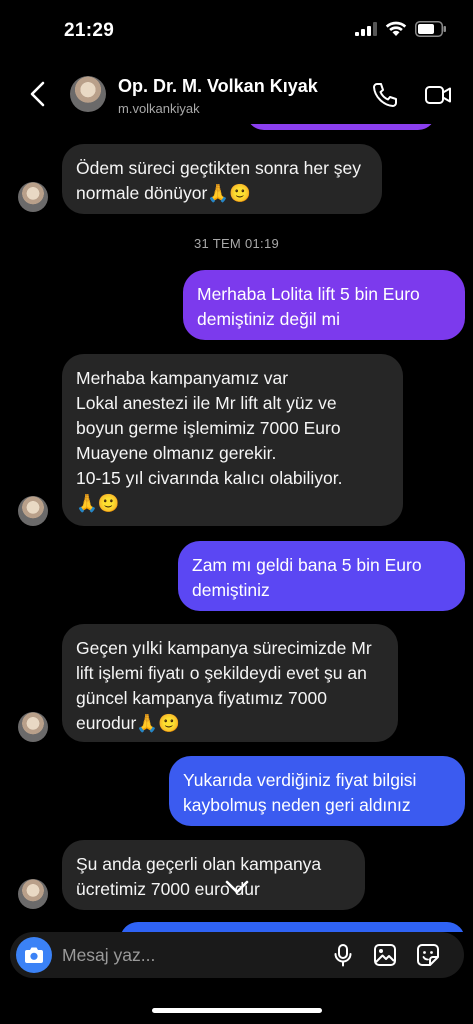  Describe the element at coordinates (237, 1010) in the screenshot. I see `home-indicator` at that location.